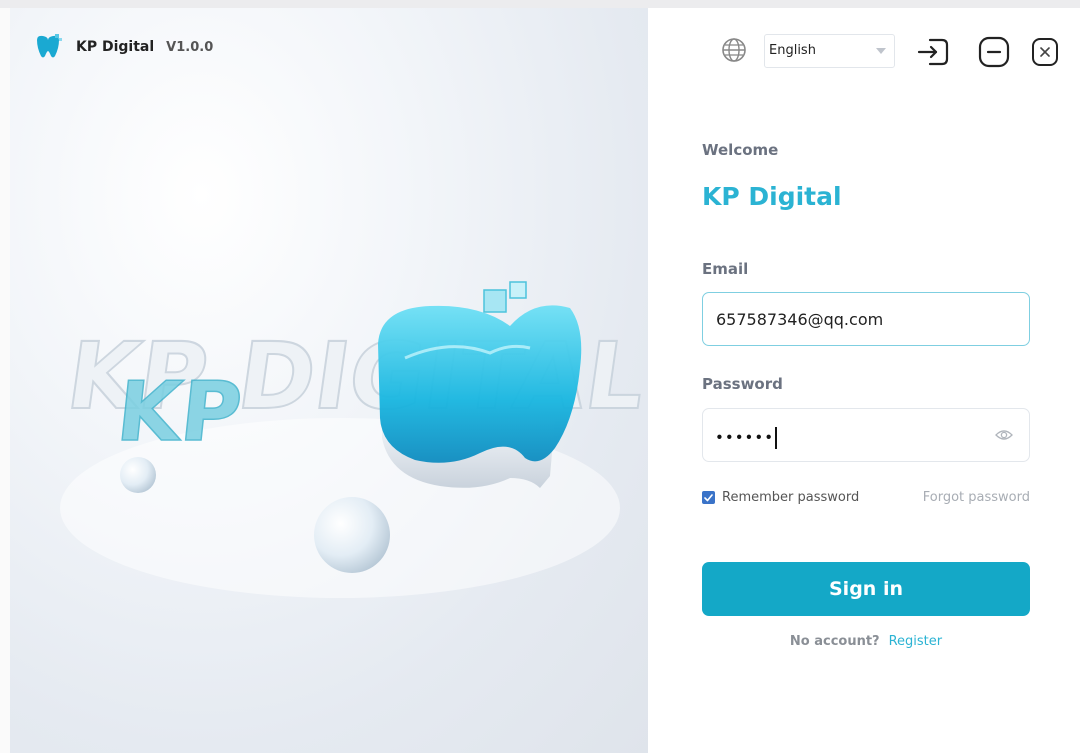  Describe the element at coordinates (734, 50) in the screenshot. I see `globe-icon` at that location.